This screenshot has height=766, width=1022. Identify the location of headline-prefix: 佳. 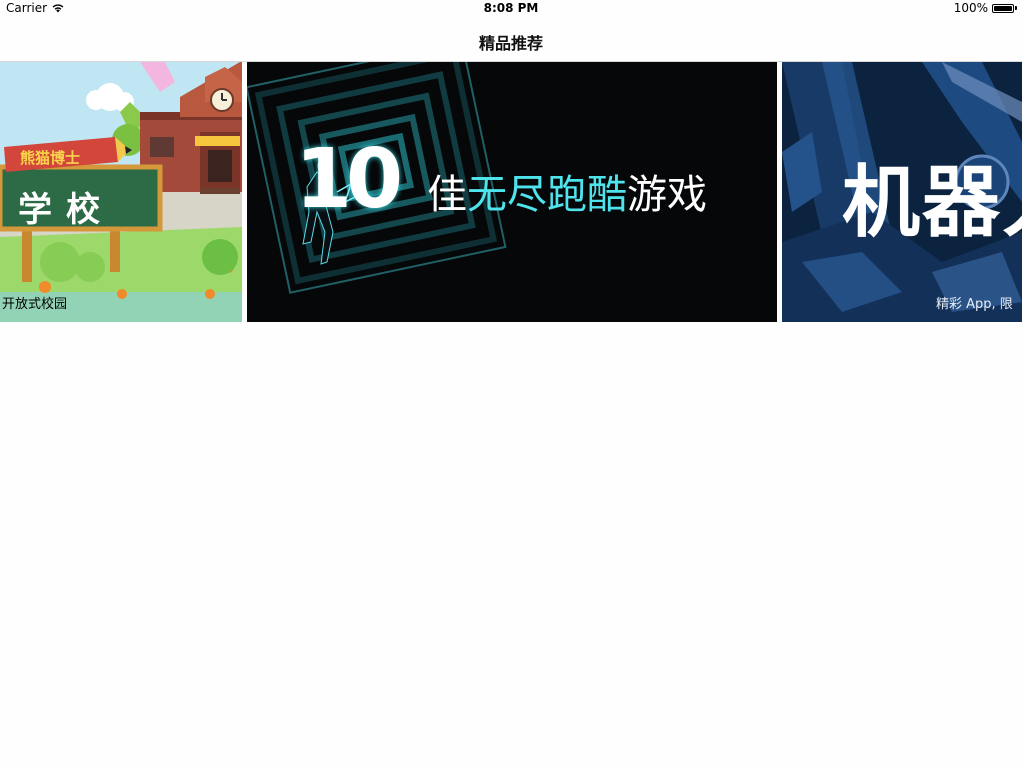
(447, 195).